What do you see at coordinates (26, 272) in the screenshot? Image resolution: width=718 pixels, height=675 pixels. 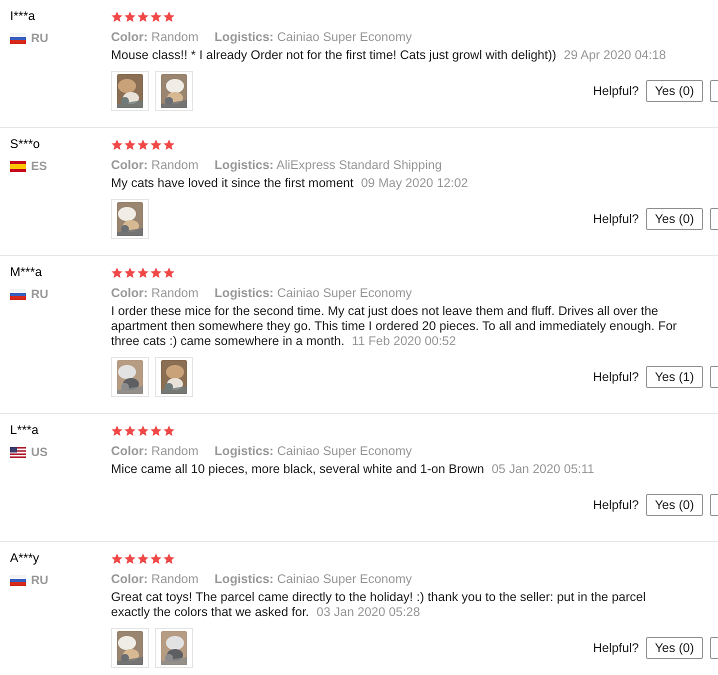 I see `user-name: M***a` at bounding box center [26, 272].